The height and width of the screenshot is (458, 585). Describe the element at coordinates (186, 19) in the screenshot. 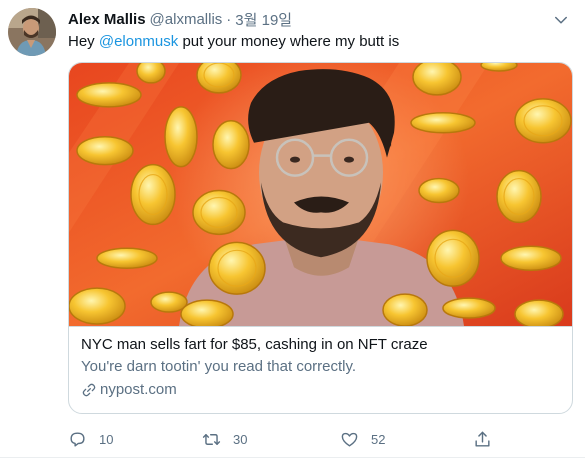

I see `author-handle: @alxmallis` at that location.